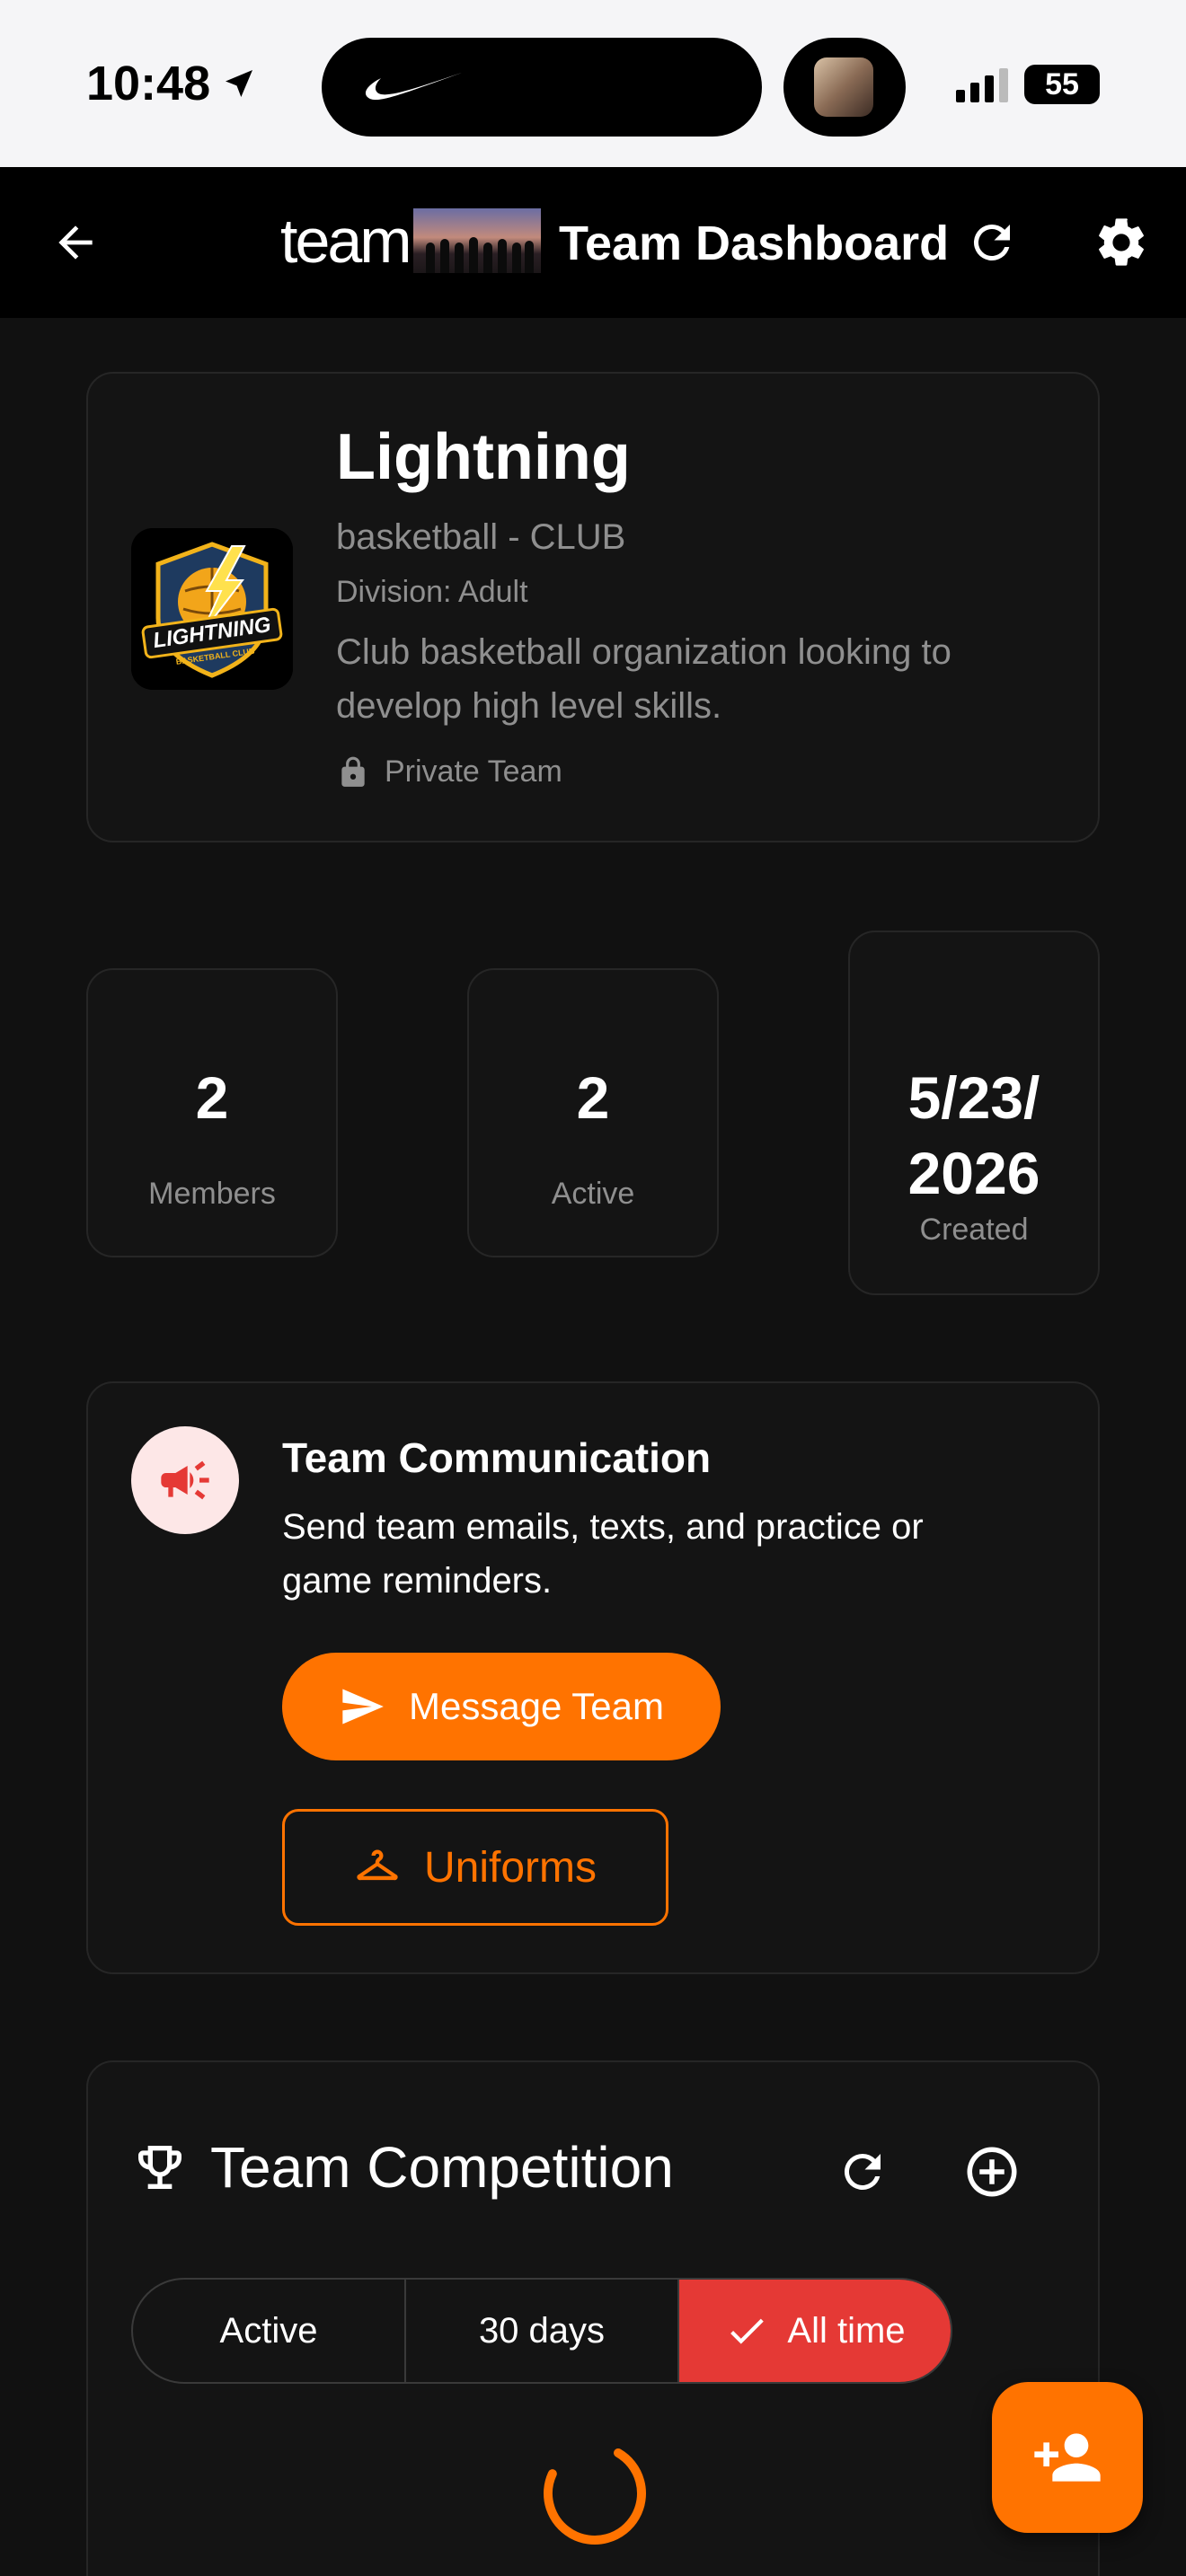  I want to click on status-time-text: 10:48, so click(148, 83).